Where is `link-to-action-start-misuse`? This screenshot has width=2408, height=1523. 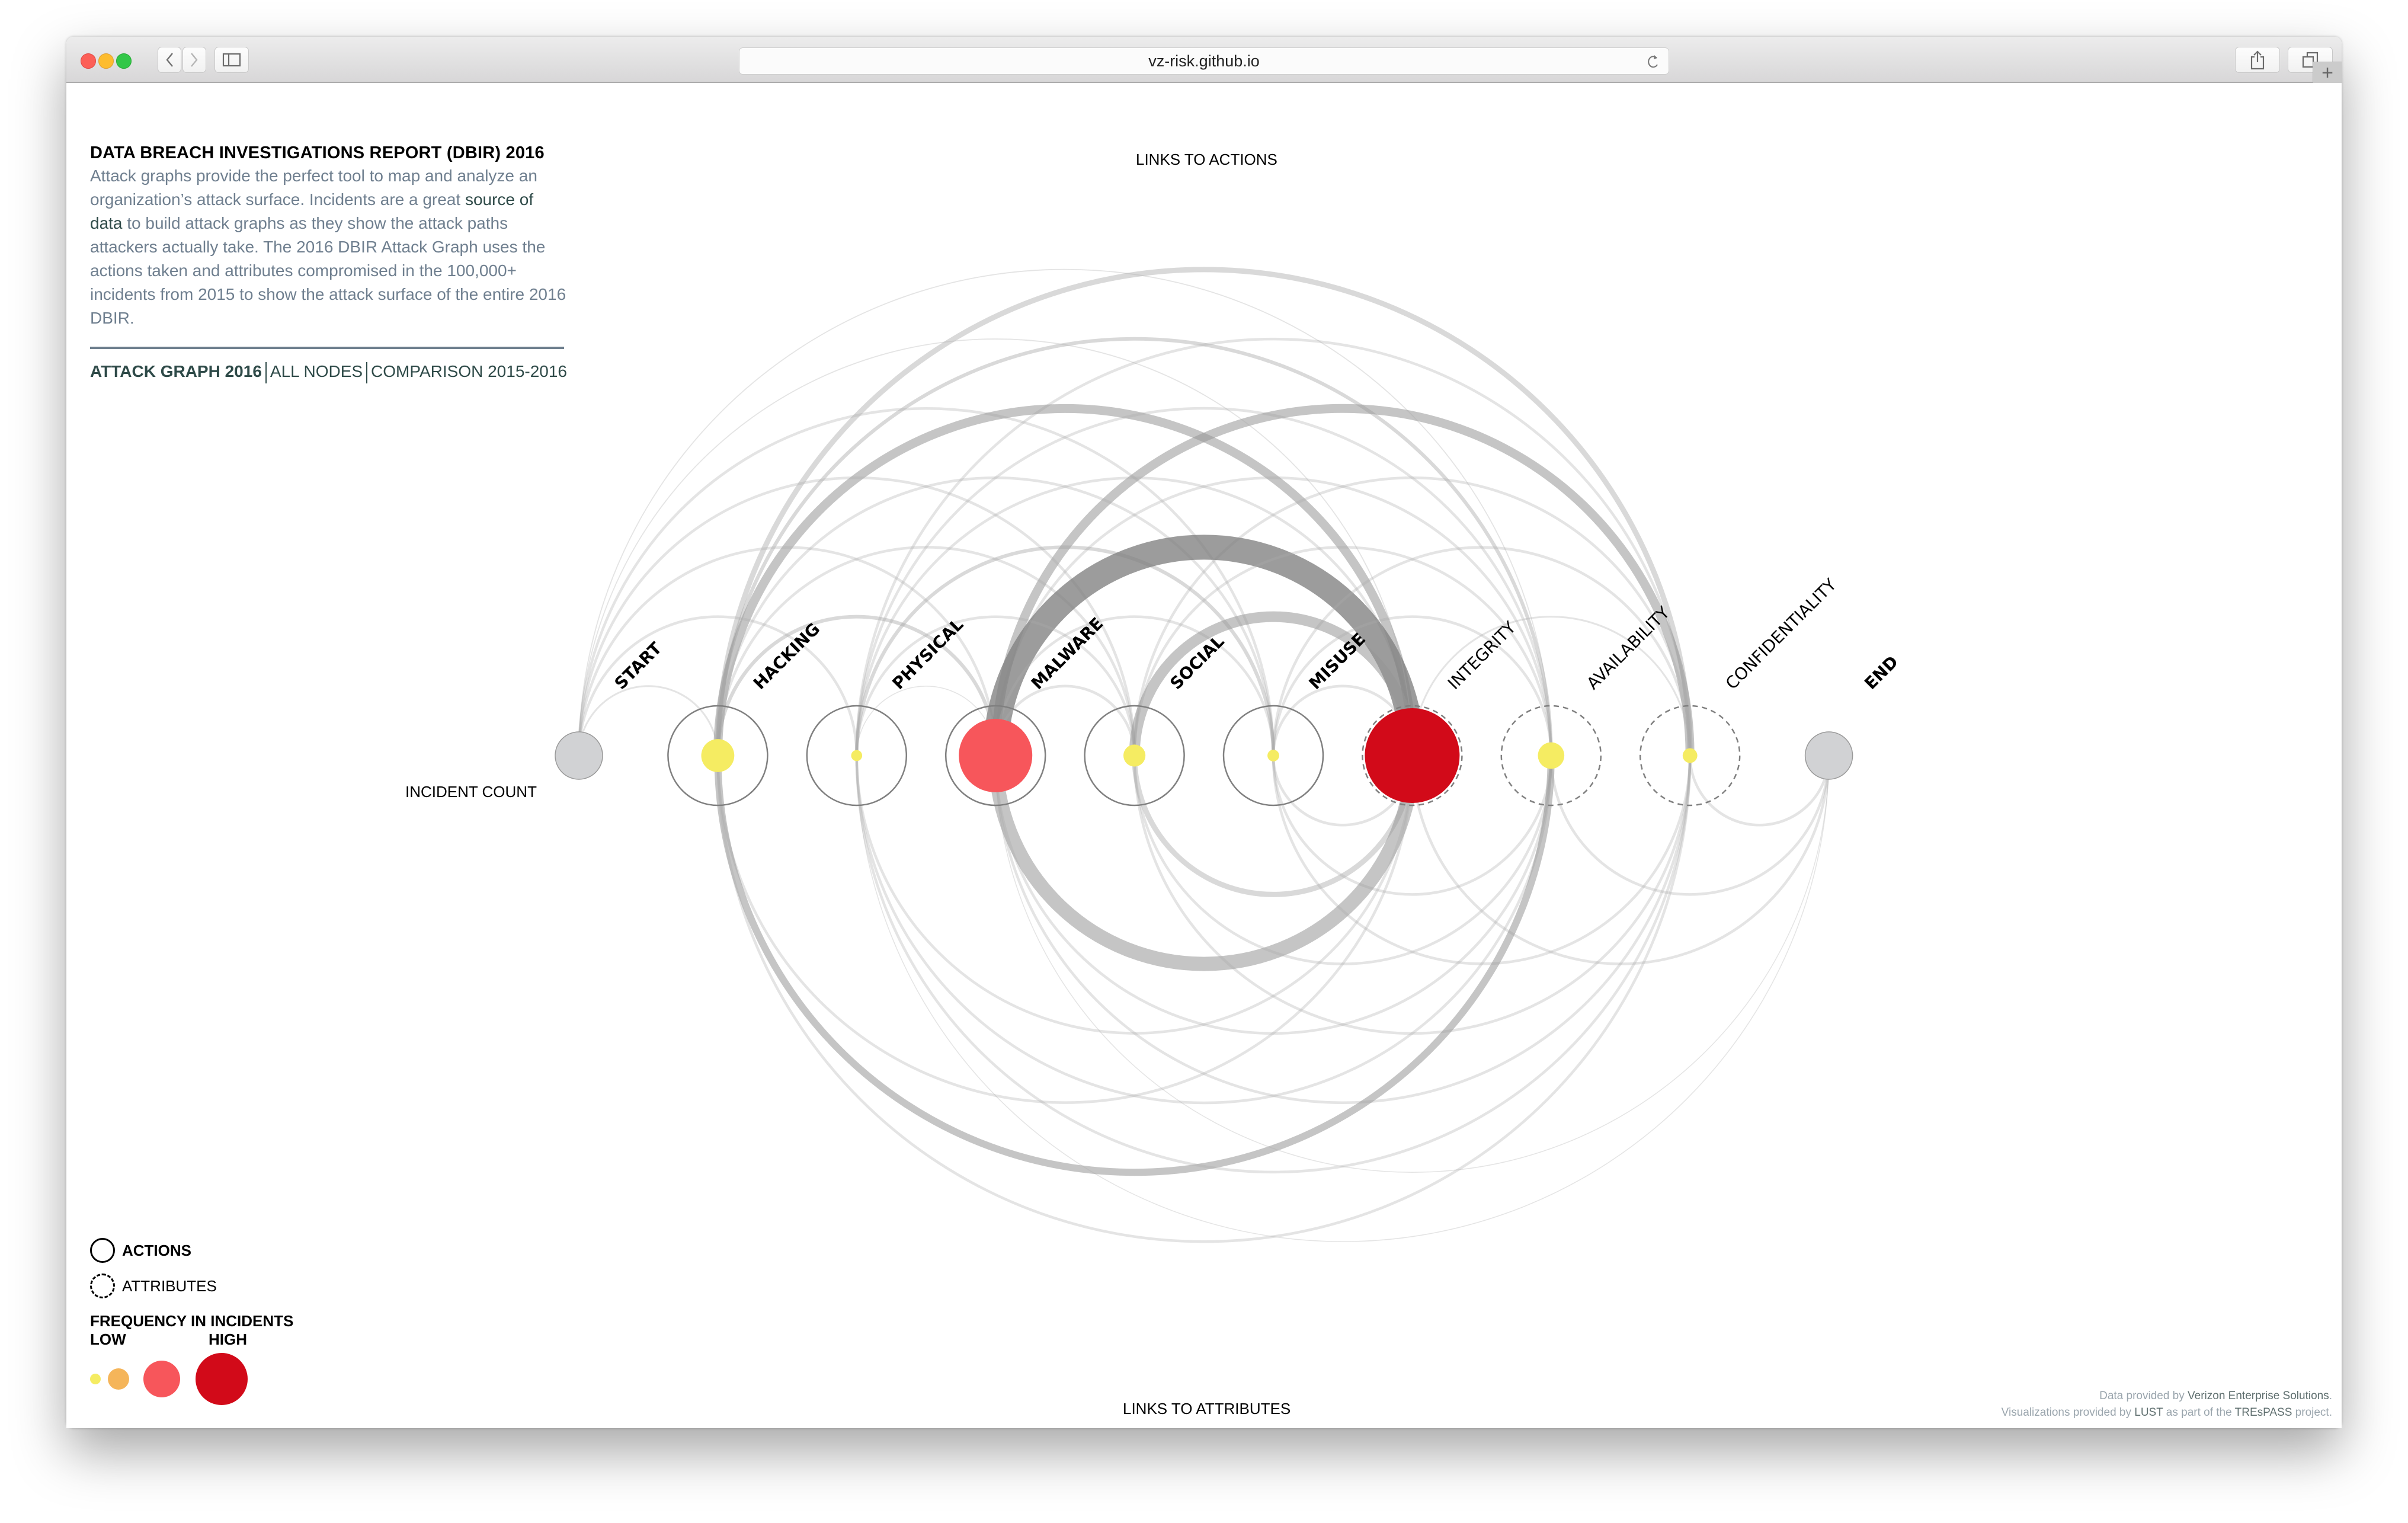 link-to-action-start-misuse is located at coordinates (926, 581).